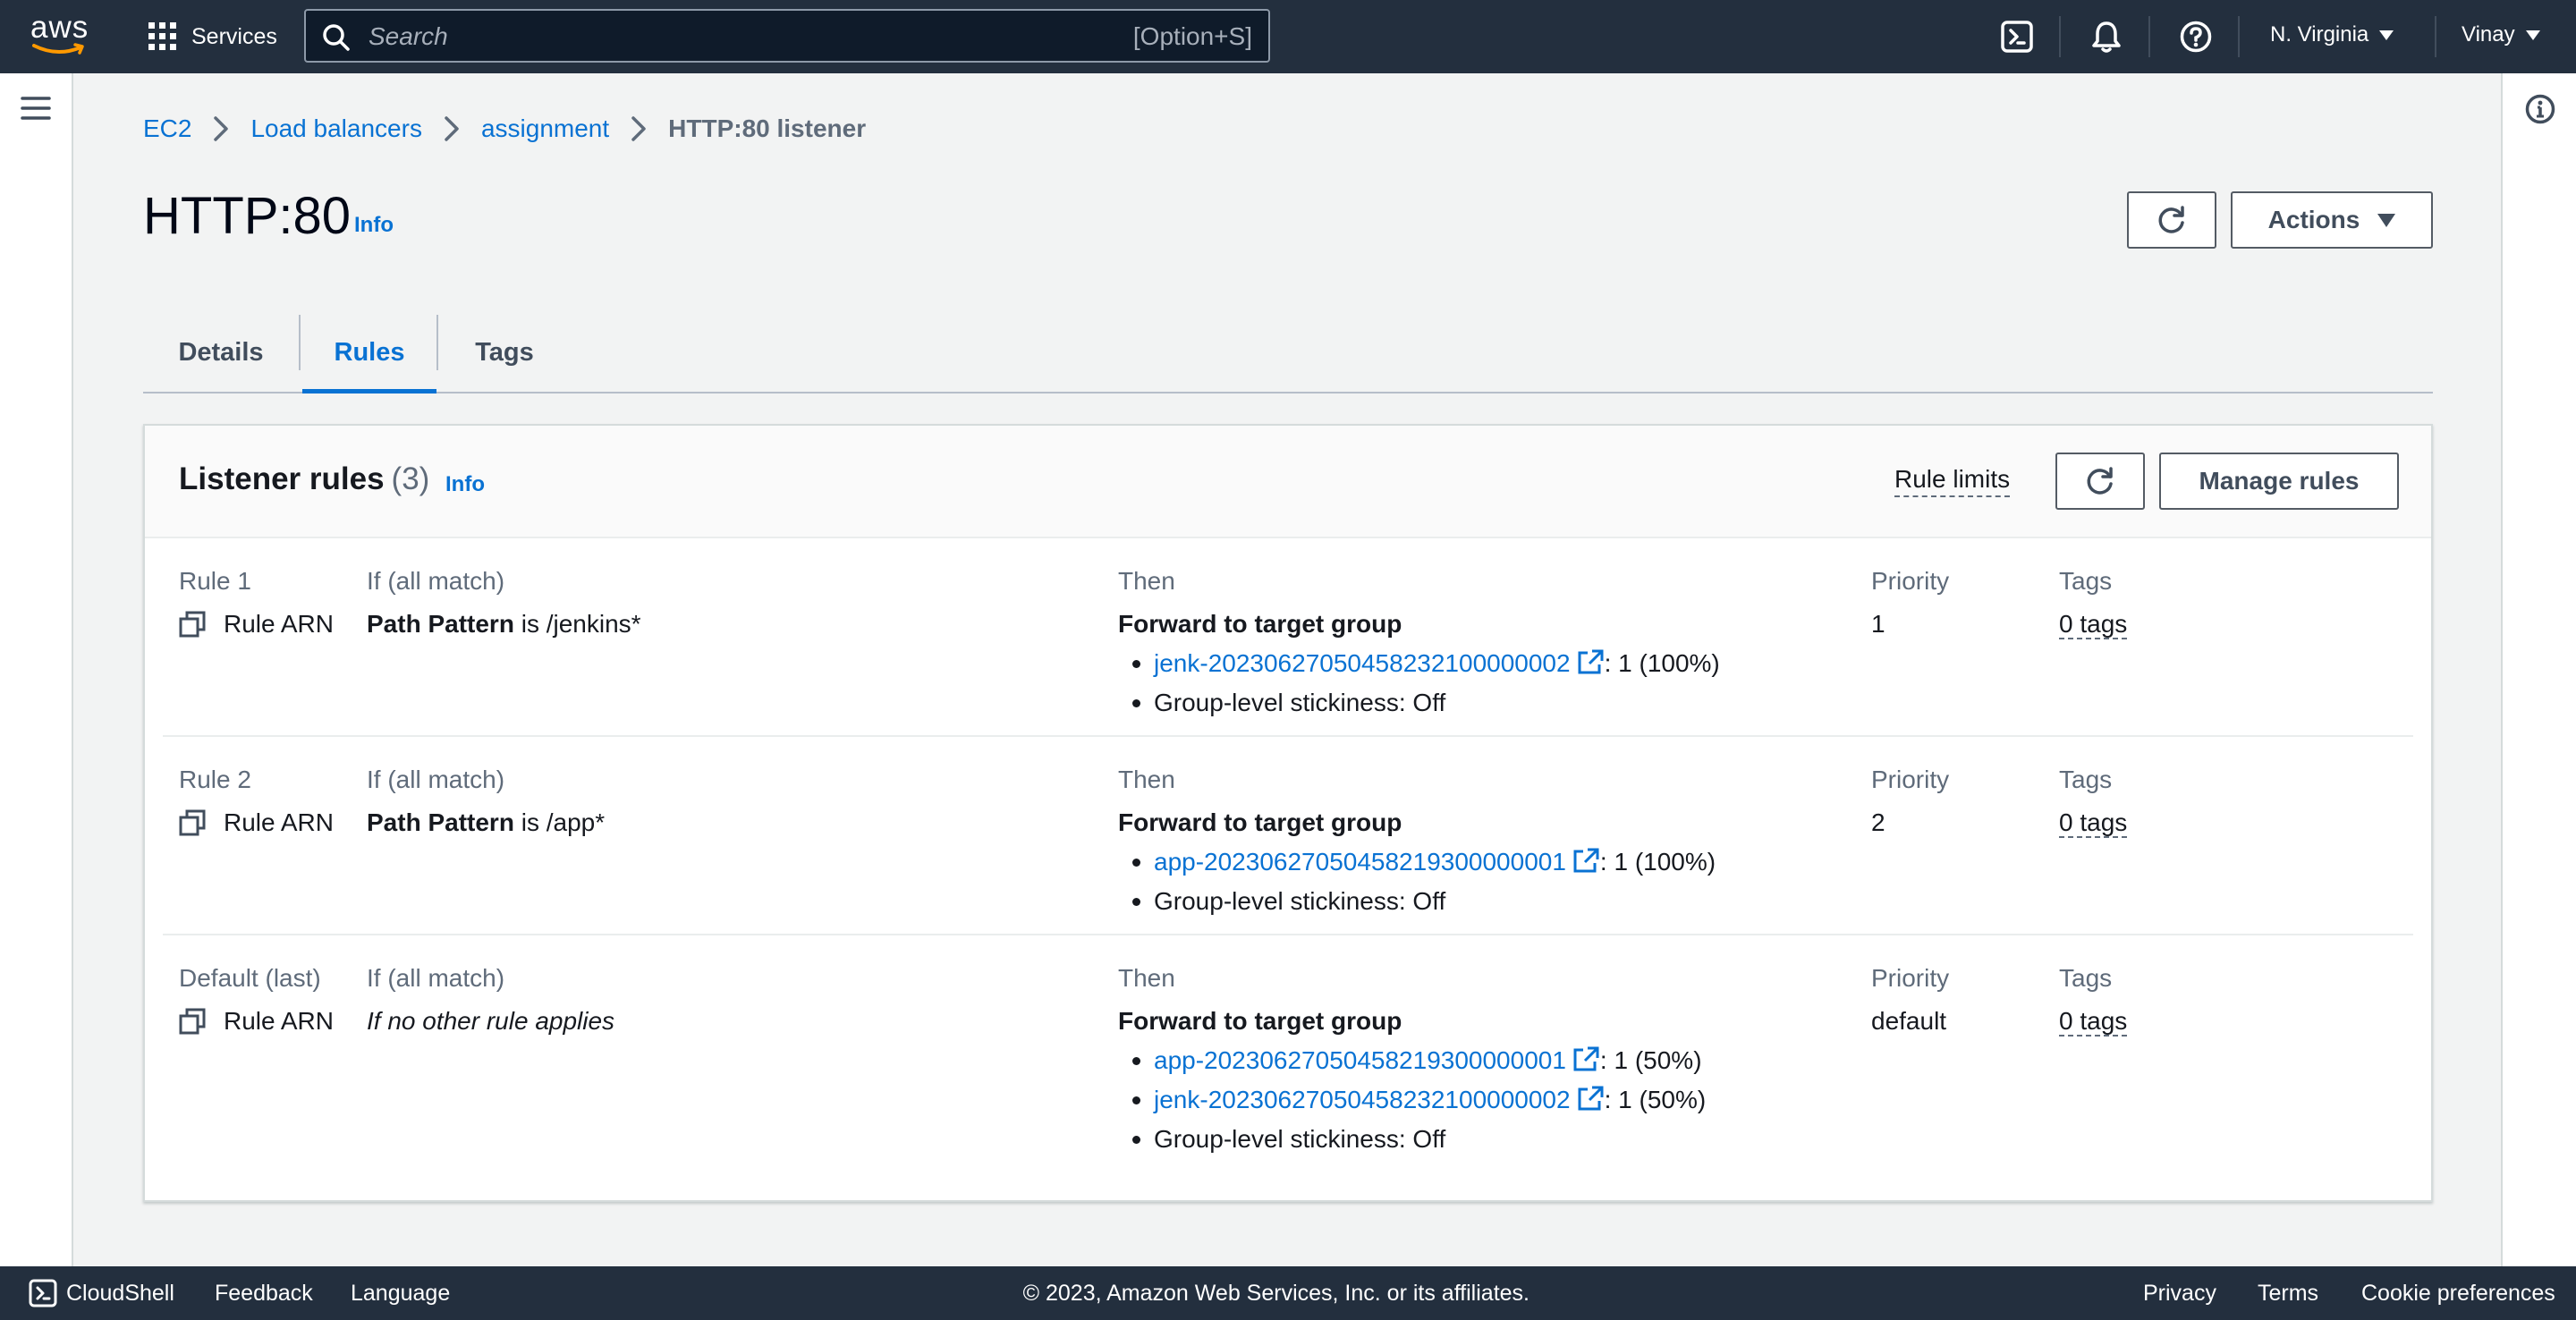 Image resolution: width=2576 pixels, height=1320 pixels. What do you see at coordinates (2538, 669) in the screenshot?
I see `tools-rail` at bounding box center [2538, 669].